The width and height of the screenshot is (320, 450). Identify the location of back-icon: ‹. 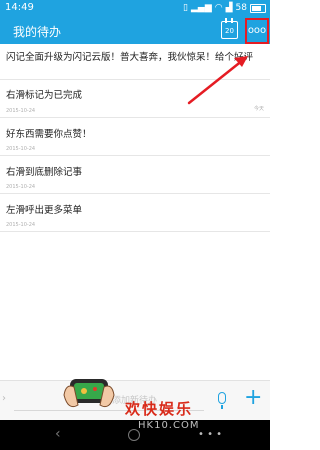
(58, 434).